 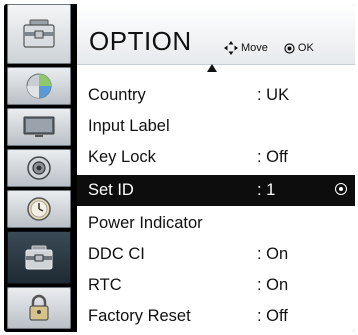 I want to click on menu-item-set-id: Set ID : 1, so click(x=216, y=190).